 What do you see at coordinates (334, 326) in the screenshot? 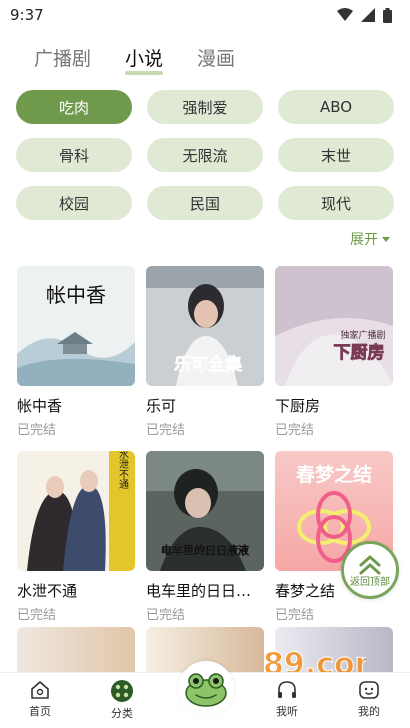
I see `book-cover: 独家广播剧 下厨房` at bounding box center [334, 326].